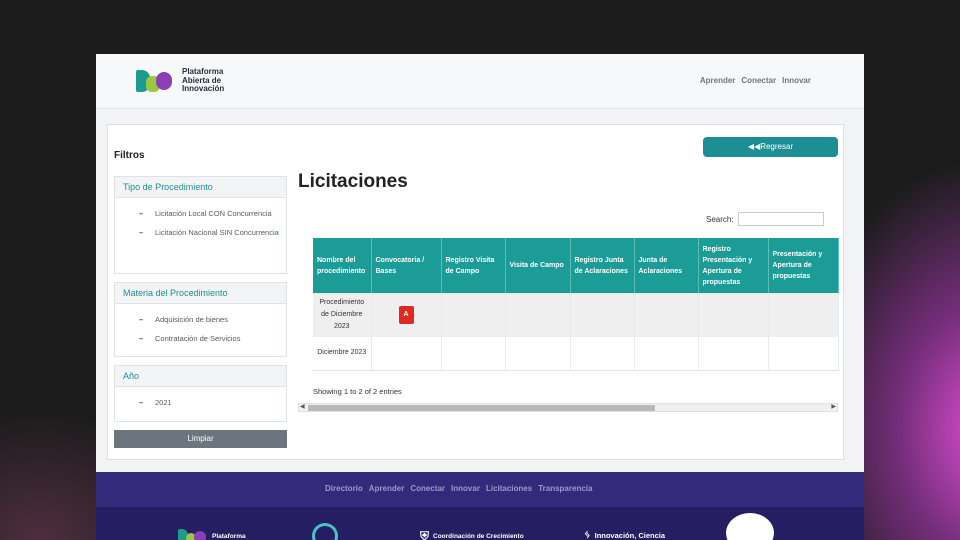 Image resolution: width=960 pixels, height=540 pixels. What do you see at coordinates (803, 265) in the screenshot?
I see `column-header: Presentación y Apertura de propuestas` at bounding box center [803, 265].